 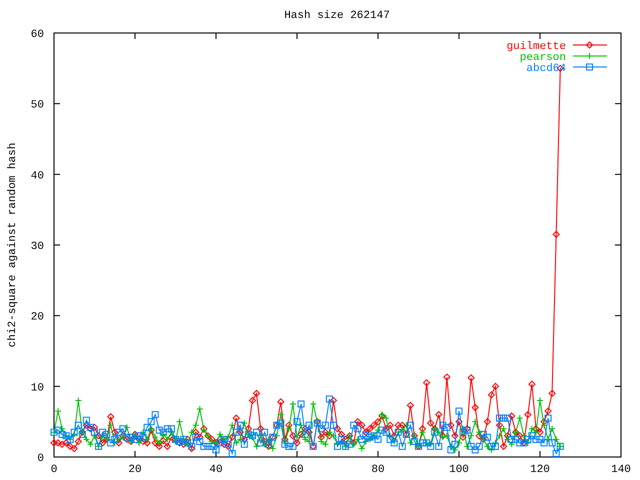 I want to click on tick-label: 120, so click(x=540, y=470).